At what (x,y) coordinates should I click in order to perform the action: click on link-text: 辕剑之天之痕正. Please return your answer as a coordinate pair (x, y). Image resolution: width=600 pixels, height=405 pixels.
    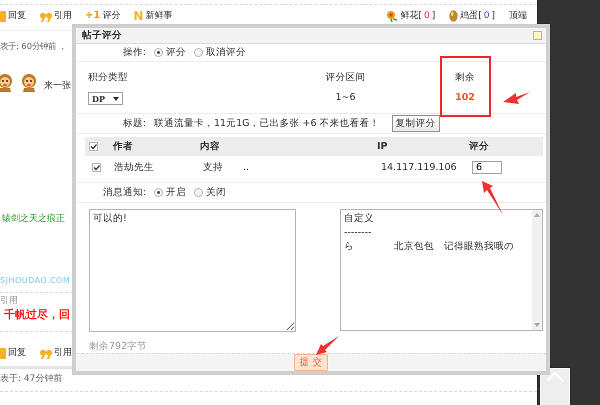
    Looking at the image, I should click on (33, 219).